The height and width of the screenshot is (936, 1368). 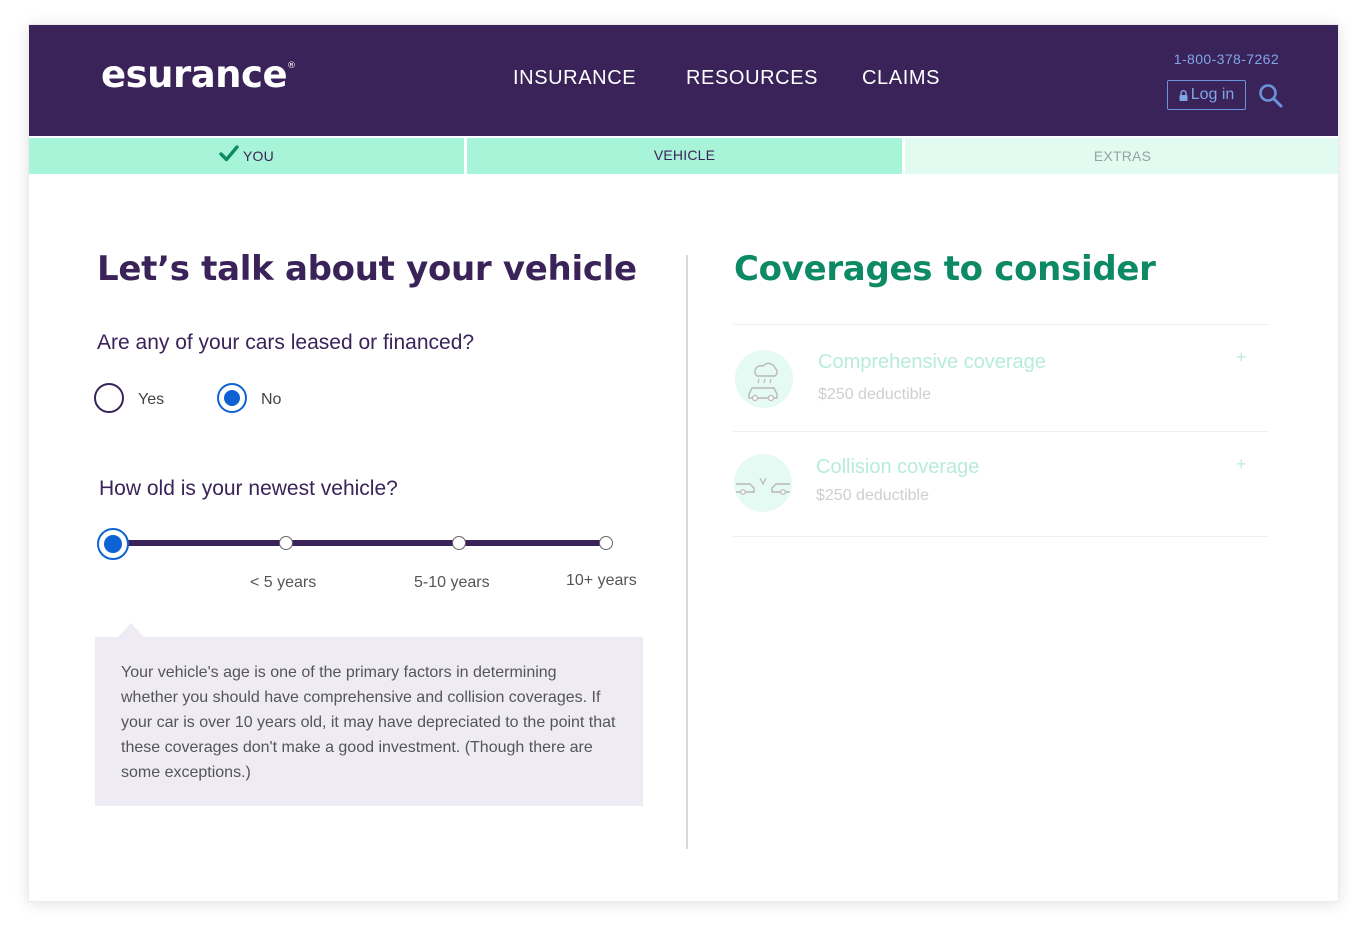 What do you see at coordinates (248, 488) in the screenshot?
I see `vehicle-age-question: How old is your newest vehicle?` at bounding box center [248, 488].